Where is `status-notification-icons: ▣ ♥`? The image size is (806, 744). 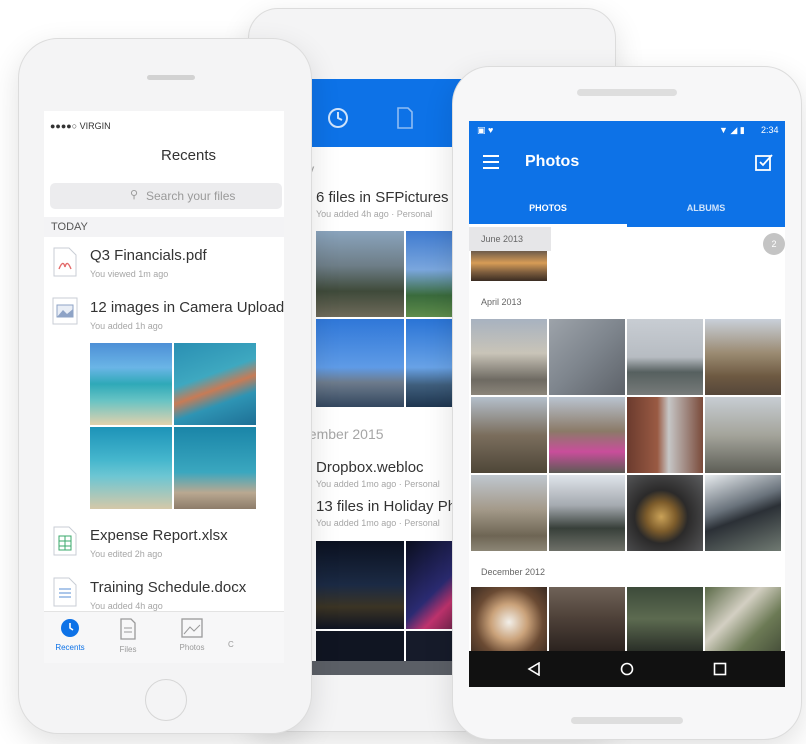 status-notification-icons: ▣ ♥ is located at coordinates (485, 130).